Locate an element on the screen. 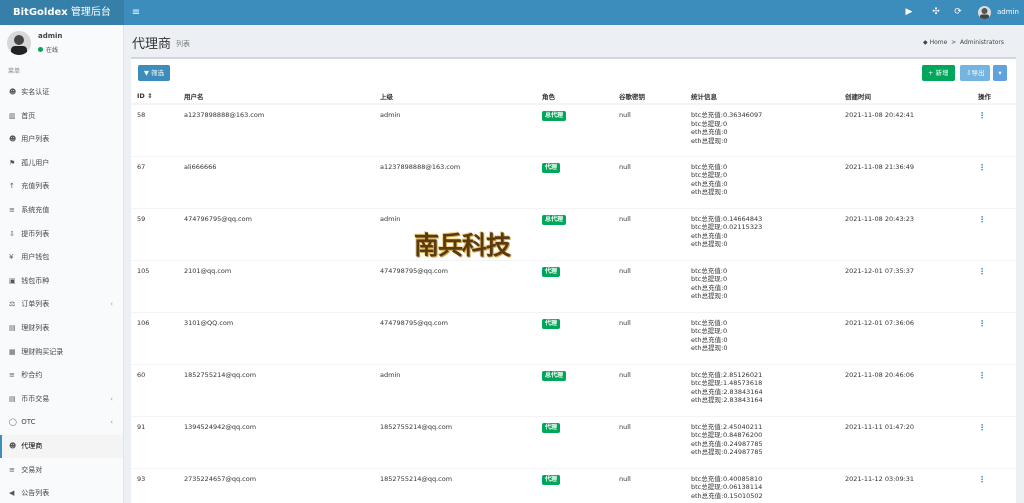 Image resolution: width=1024 pixels, height=503 pixels. cell-created: 2021-11-08 20:42:41 is located at coordinates (905, 129).